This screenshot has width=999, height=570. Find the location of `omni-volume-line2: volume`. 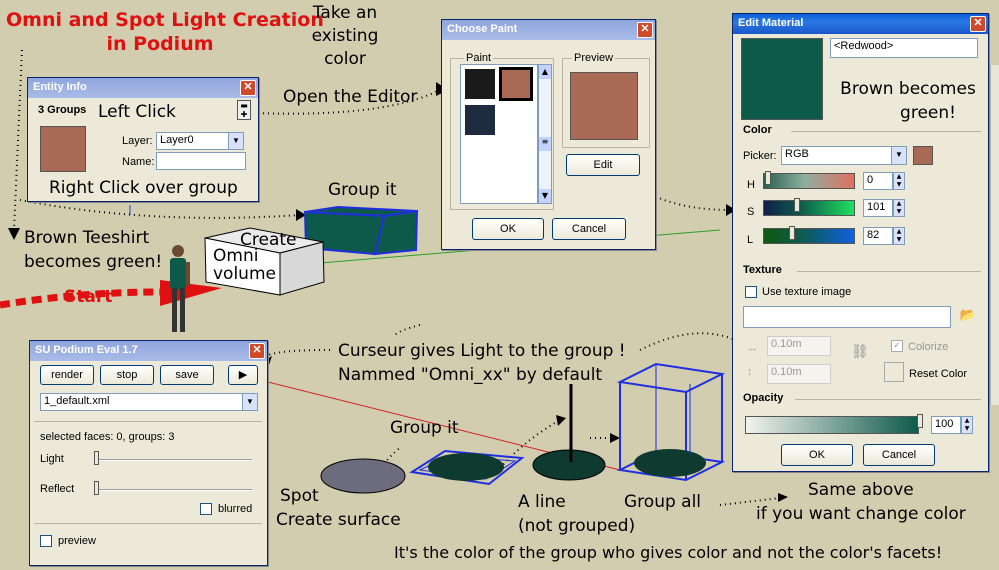

omni-volume-line2: volume is located at coordinates (244, 274).